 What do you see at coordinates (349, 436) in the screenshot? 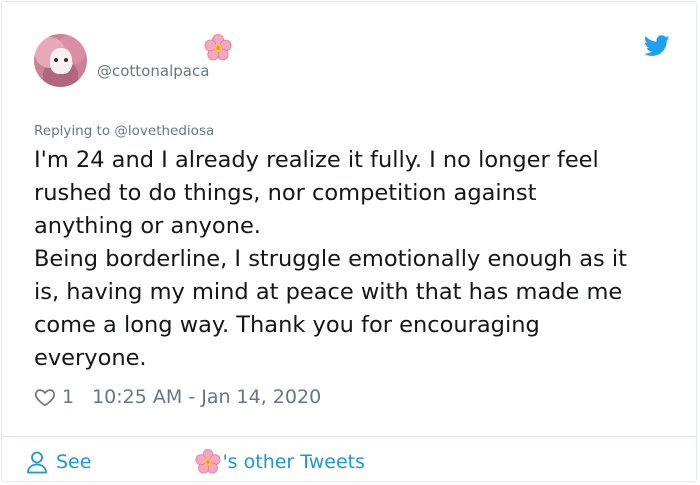
I see `divider` at bounding box center [349, 436].